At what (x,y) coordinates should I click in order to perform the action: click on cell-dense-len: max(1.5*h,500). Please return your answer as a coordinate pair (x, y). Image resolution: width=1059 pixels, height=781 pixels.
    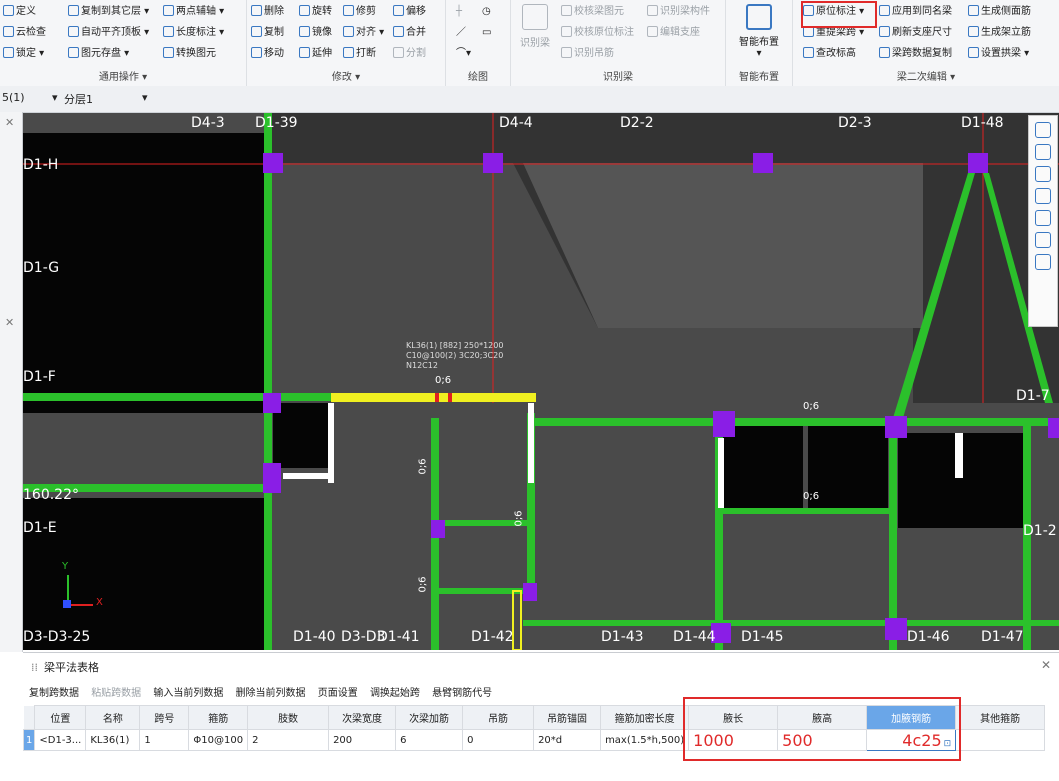
    Looking at the image, I should click on (645, 740).